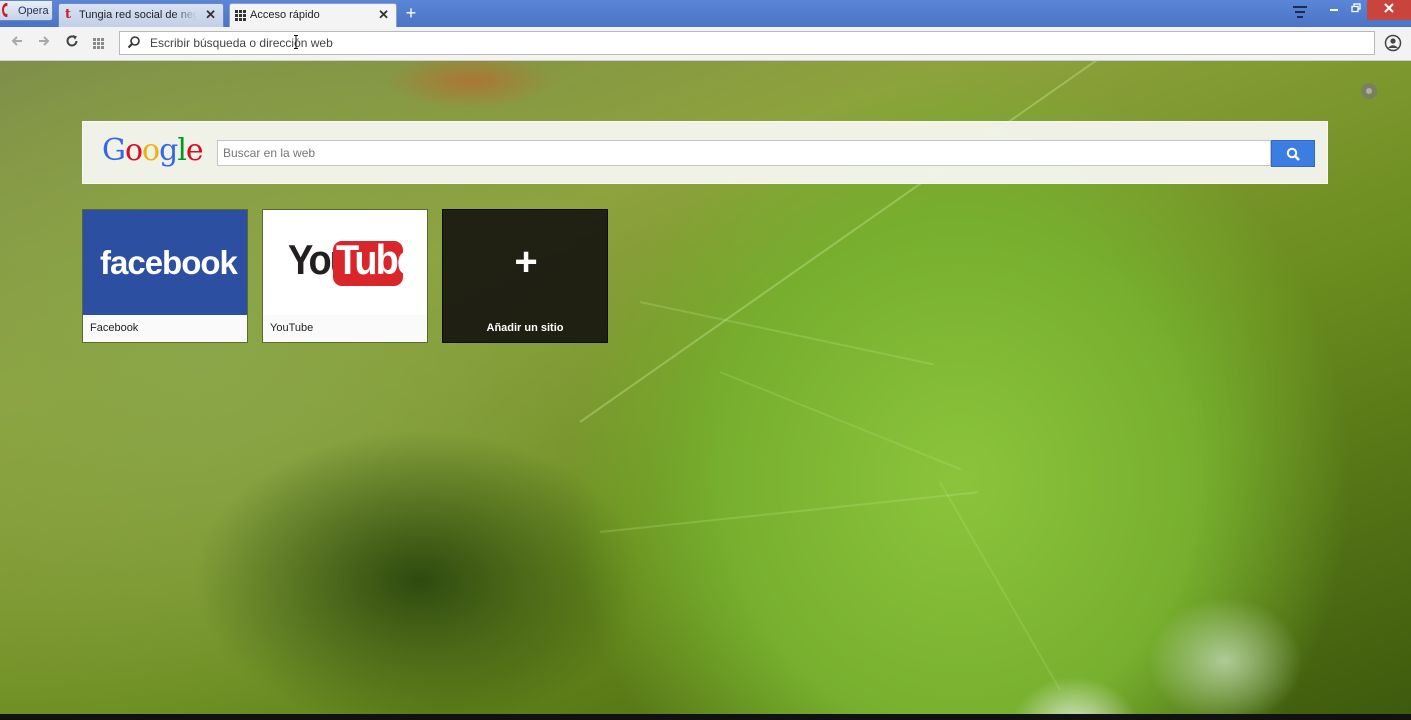 The width and height of the screenshot is (1411, 720). I want to click on plus-icon: +, so click(526, 262).